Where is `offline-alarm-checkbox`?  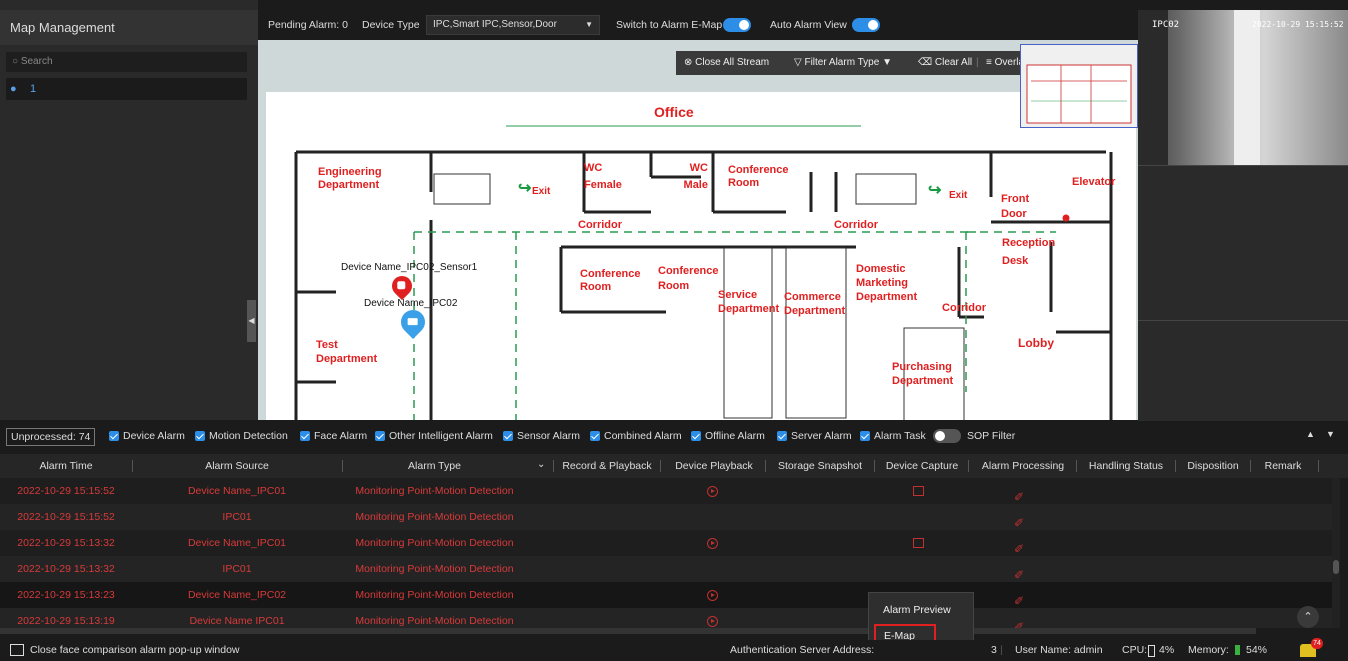 offline-alarm-checkbox is located at coordinates (696, 436).